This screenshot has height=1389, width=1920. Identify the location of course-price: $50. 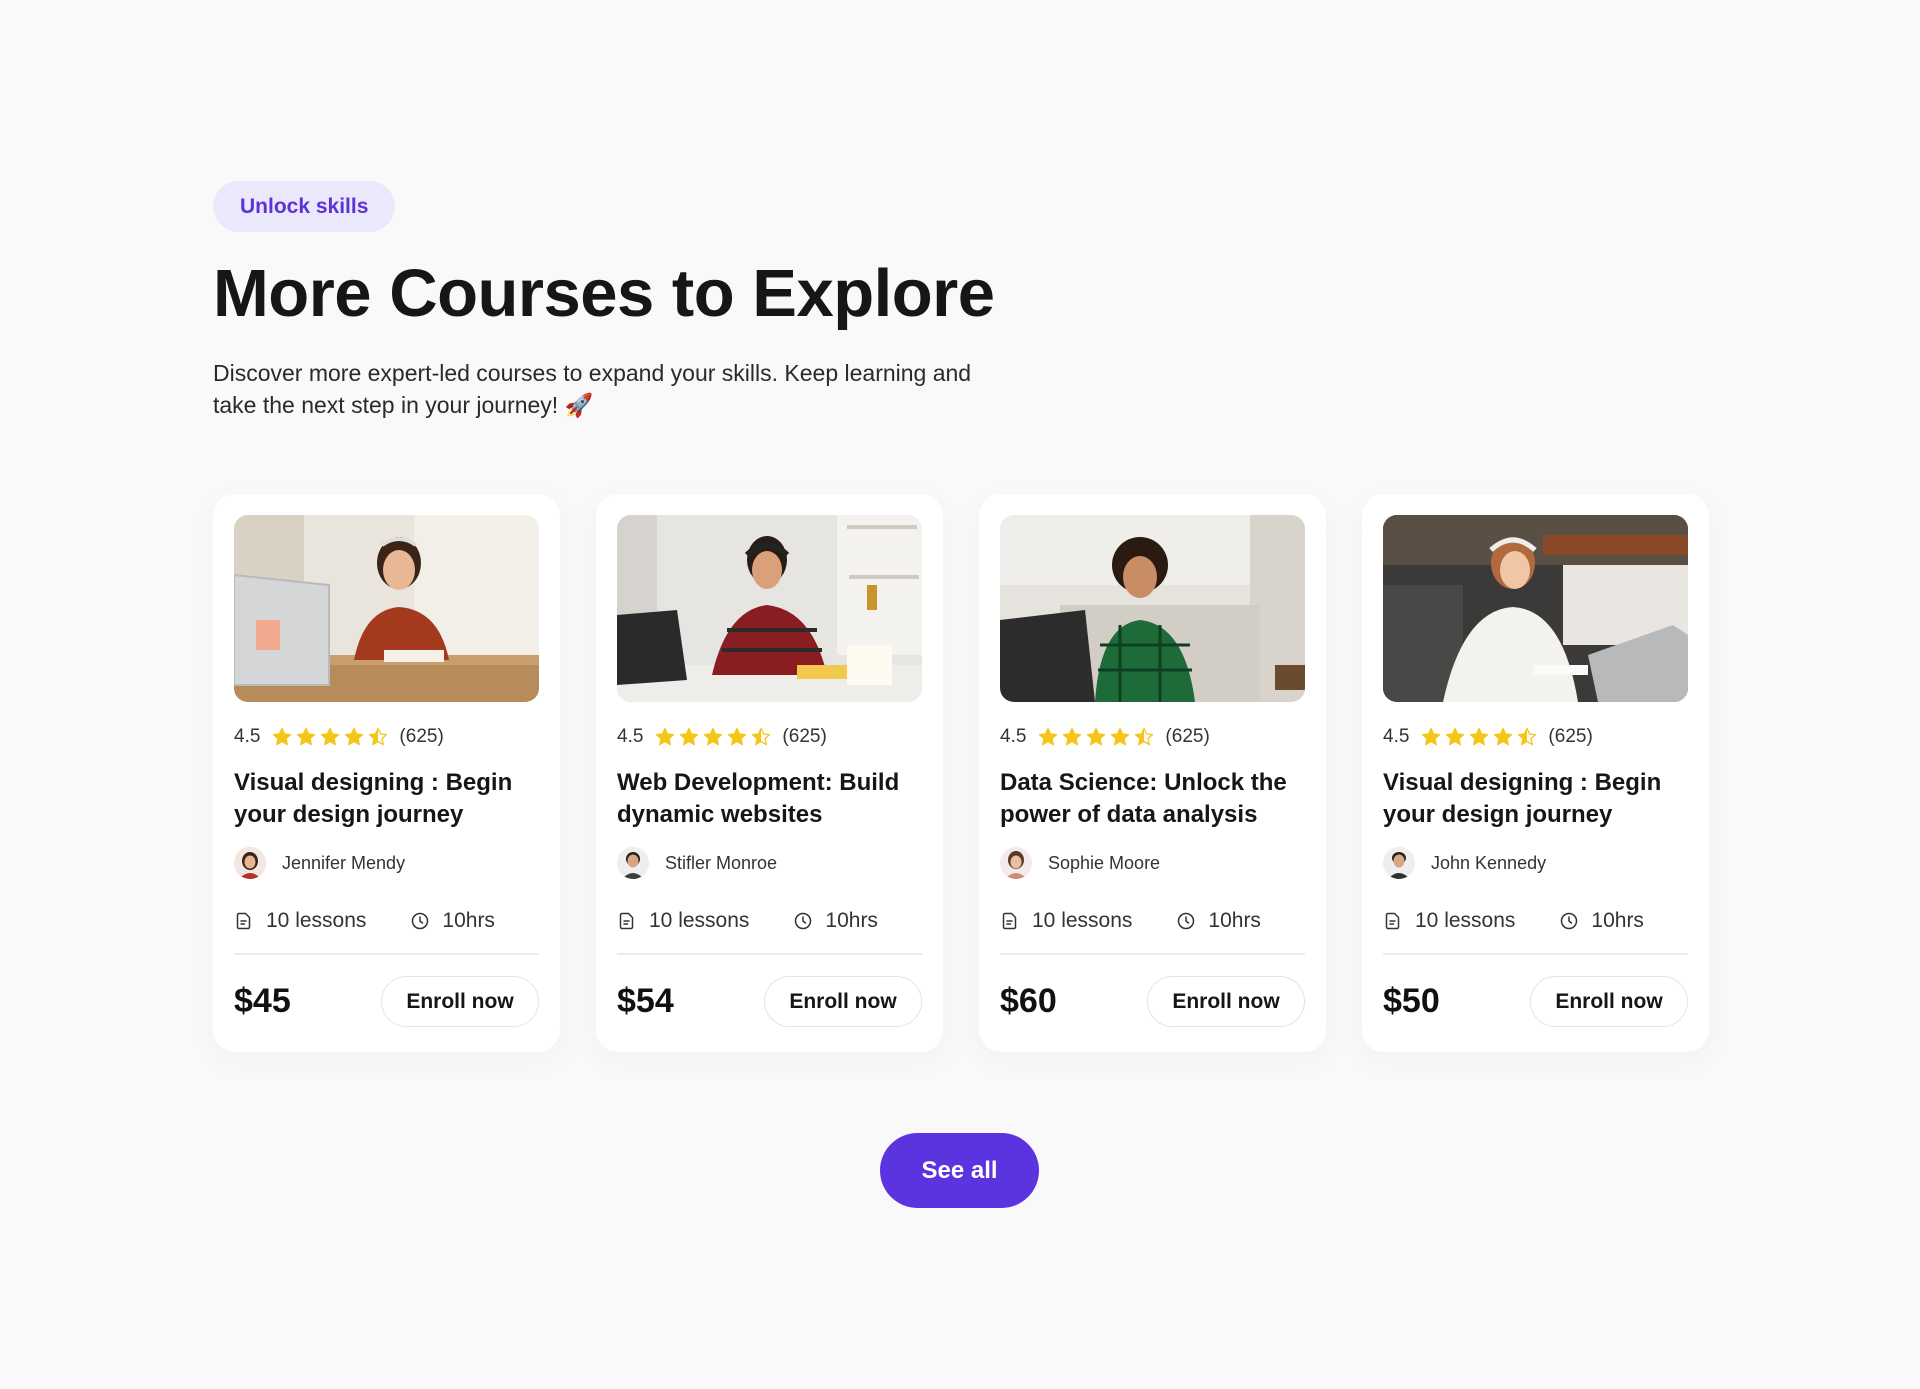
(1411, 1001).